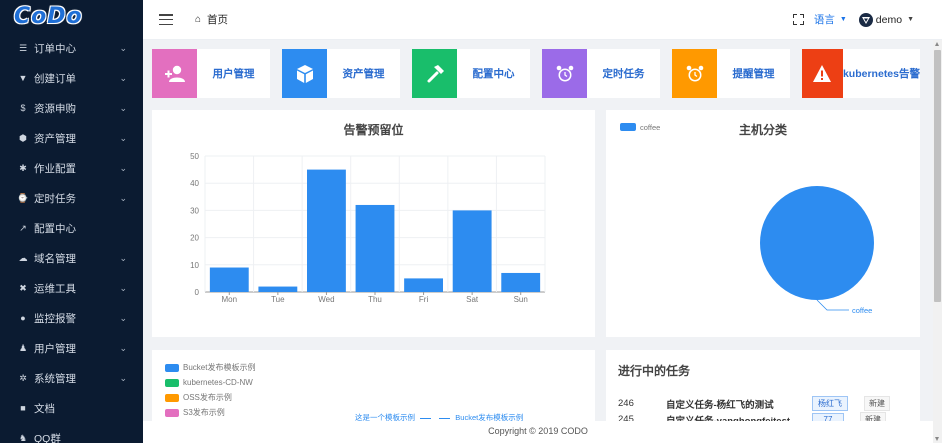  What do you see at coordinates (326, 230) in the screenshot?
I see `bar-wed` at bounding box center [326, 230].